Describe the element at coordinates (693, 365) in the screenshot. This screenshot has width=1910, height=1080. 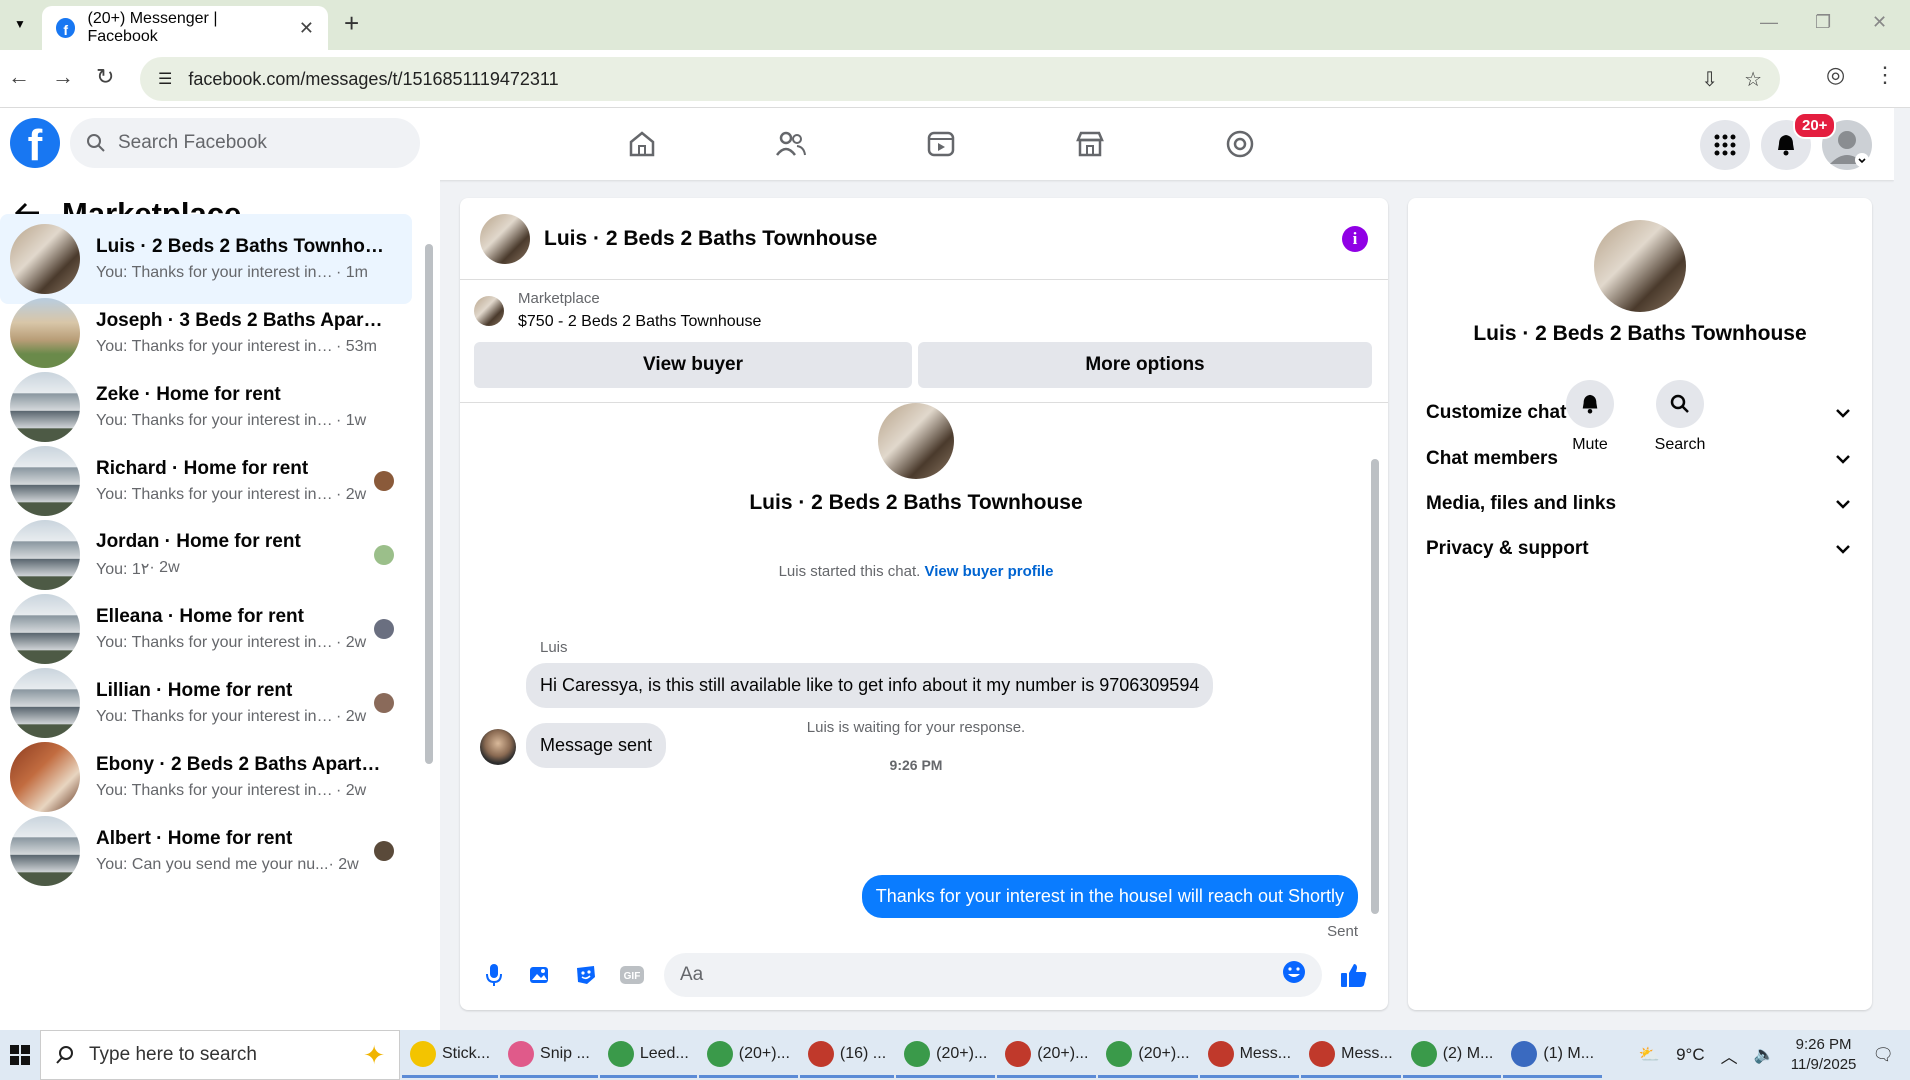
I see `view-buyer-button: View buyer` at that location.